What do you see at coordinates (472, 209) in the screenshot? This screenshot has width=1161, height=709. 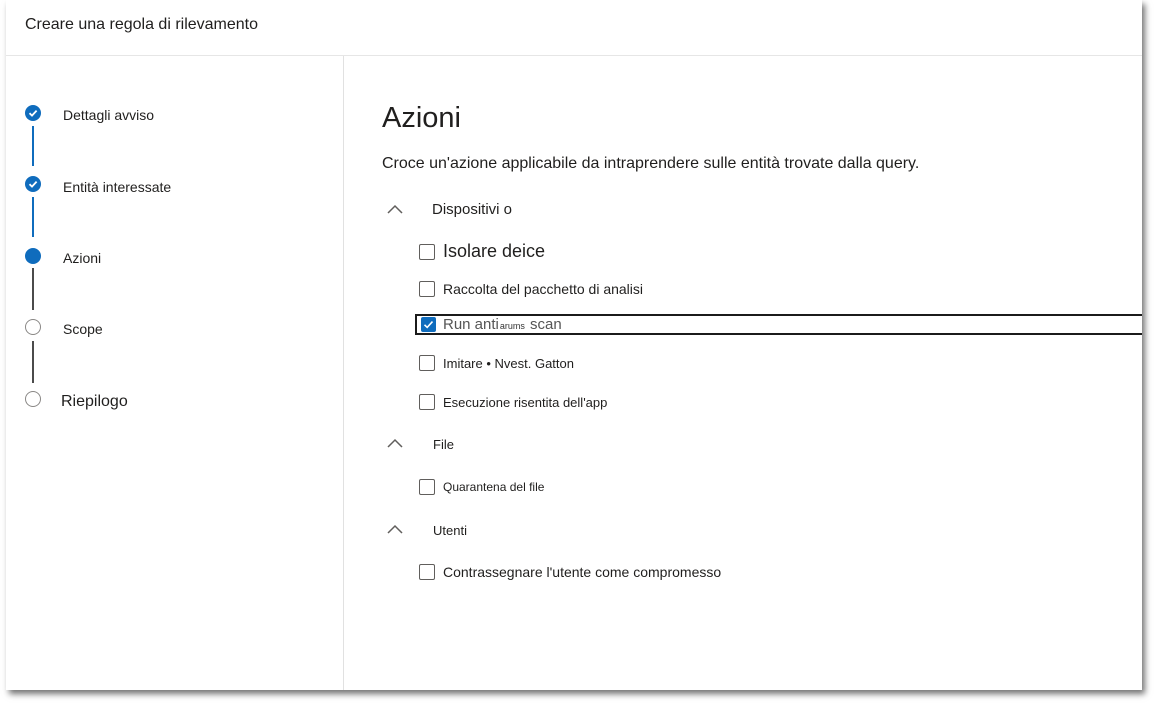 I see `section-devices-label: Dispositivi o` at bounding box center [472, 209].